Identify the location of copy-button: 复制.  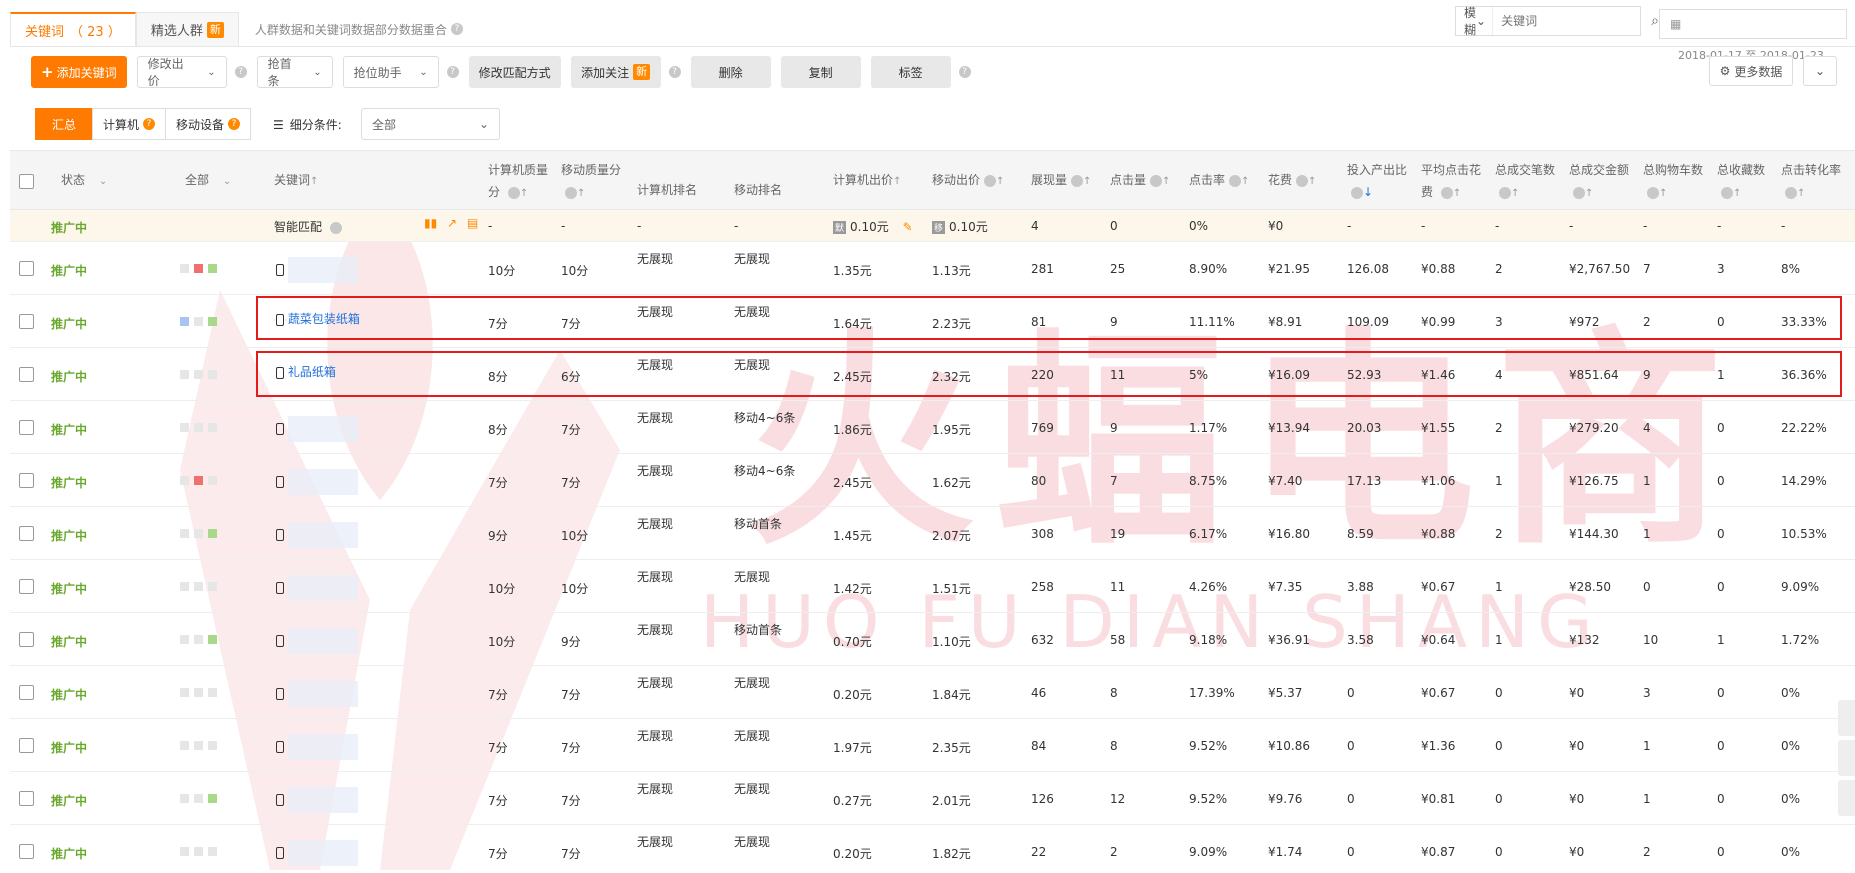
(820, 72).